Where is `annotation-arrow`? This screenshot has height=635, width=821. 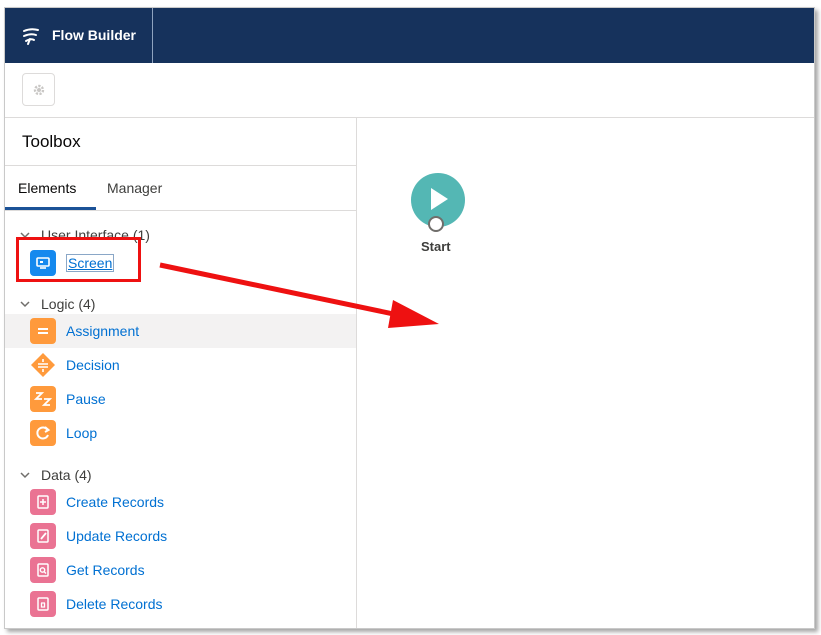
annotation-arrow is located at coordinates (299, 295).